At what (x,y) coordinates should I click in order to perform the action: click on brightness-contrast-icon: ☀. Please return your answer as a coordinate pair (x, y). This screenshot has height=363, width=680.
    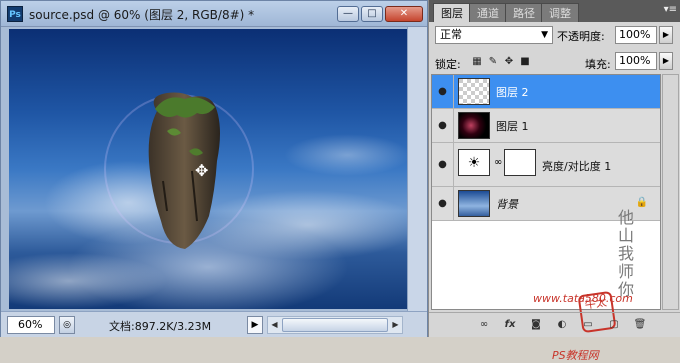
    Looking at the image, I should click on (474, 162).